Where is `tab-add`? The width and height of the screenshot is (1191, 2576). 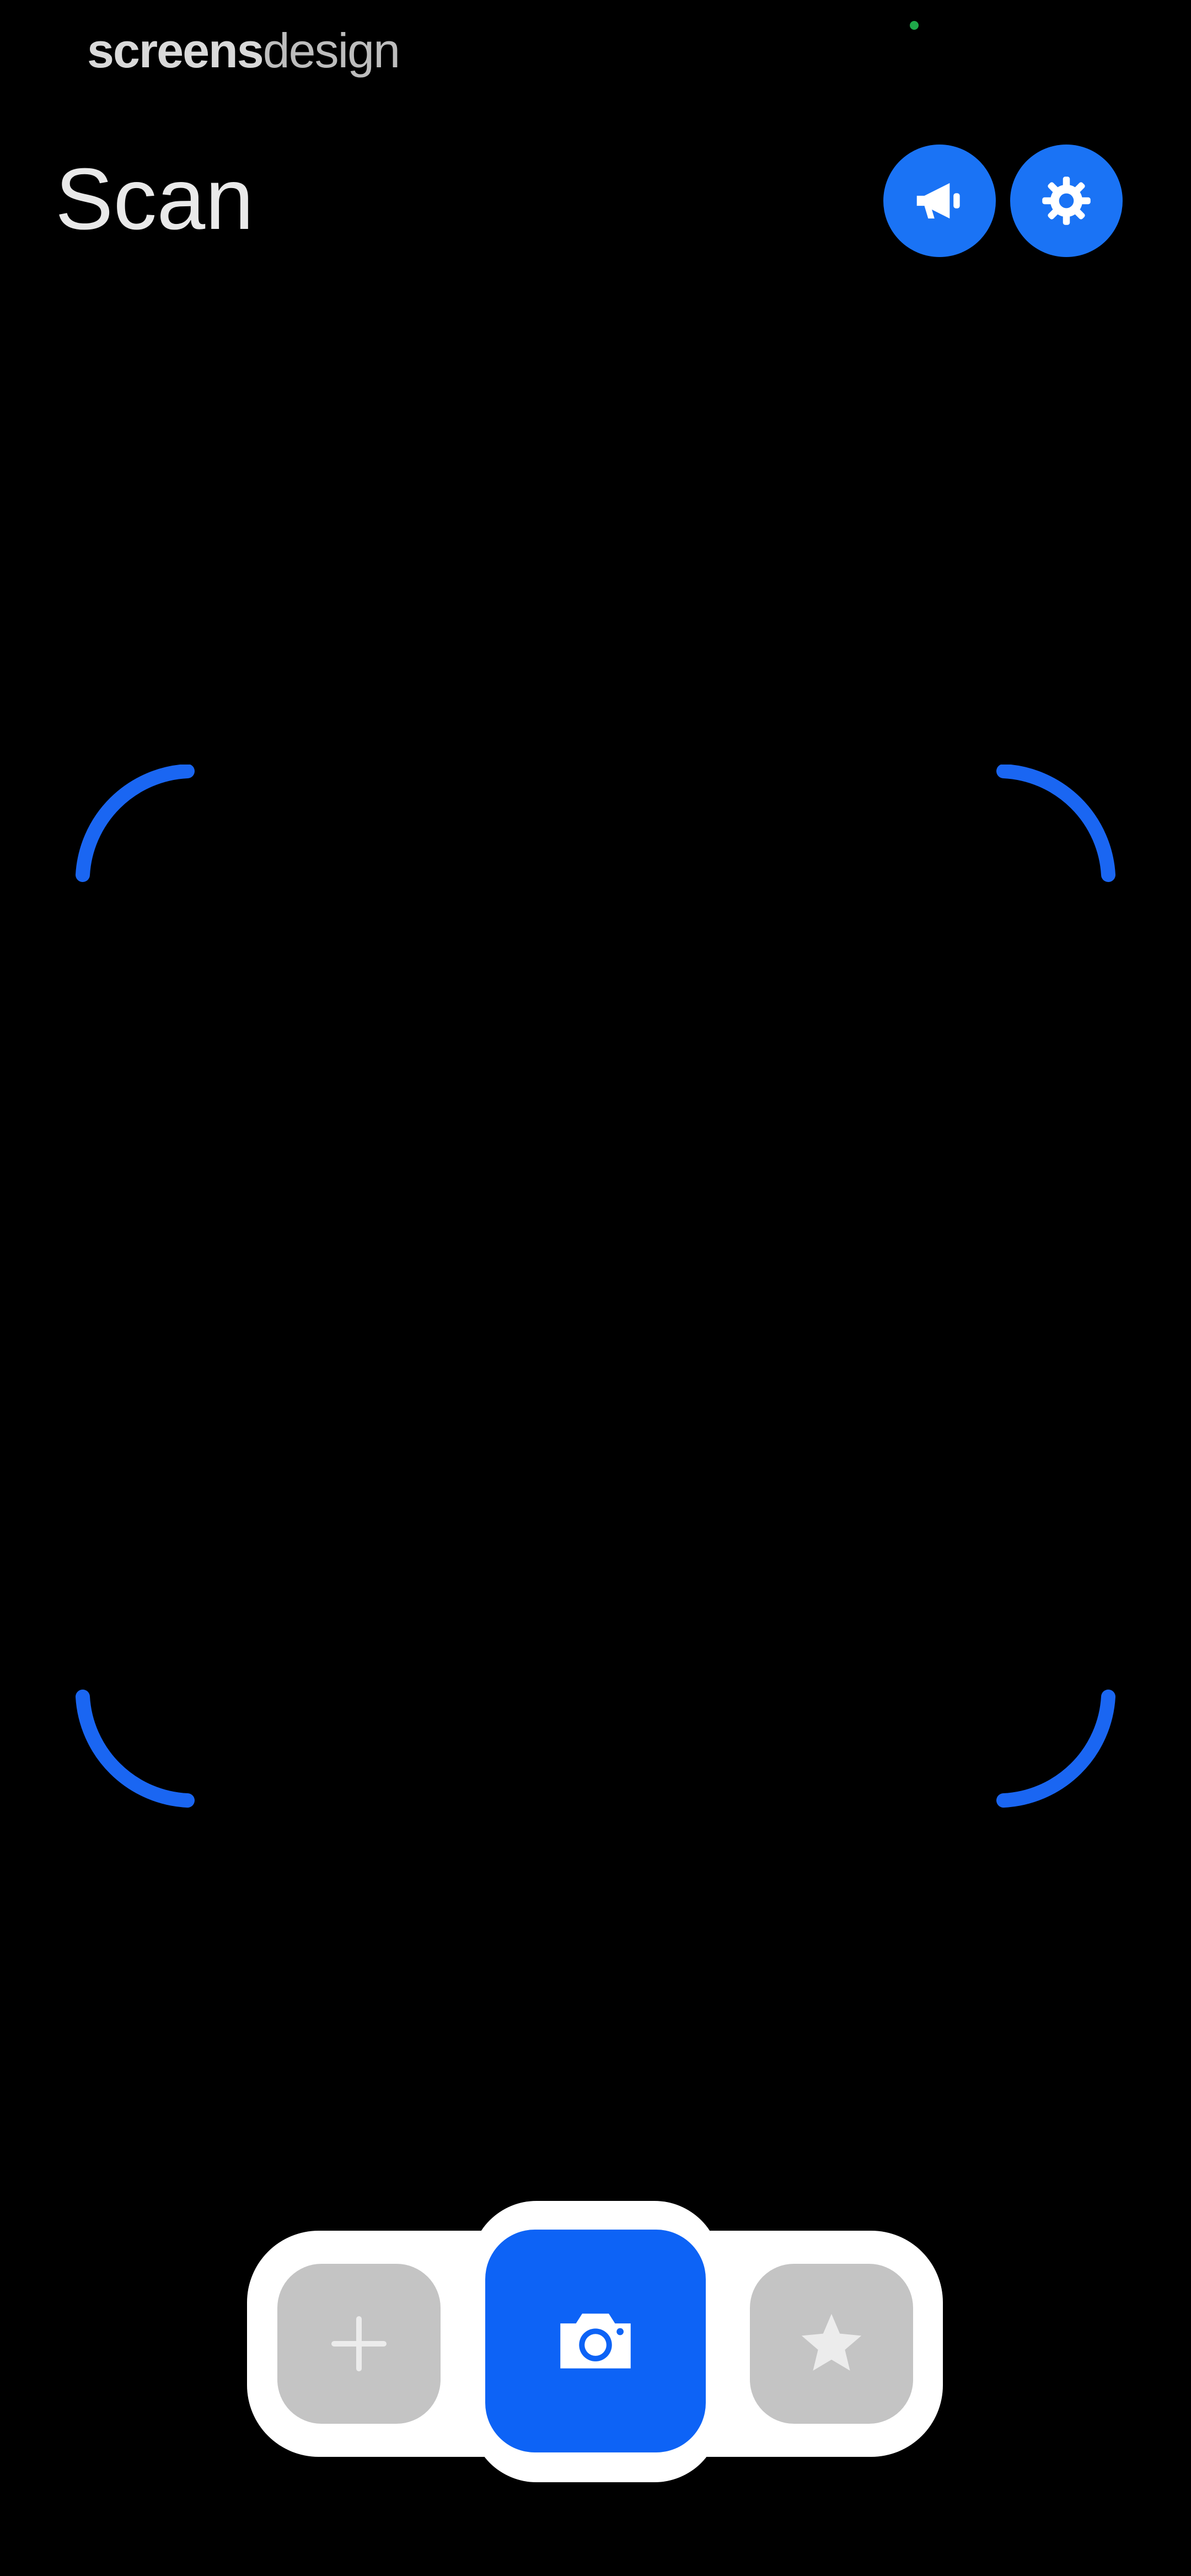
tab-add is located at coordinates (359, 2344).